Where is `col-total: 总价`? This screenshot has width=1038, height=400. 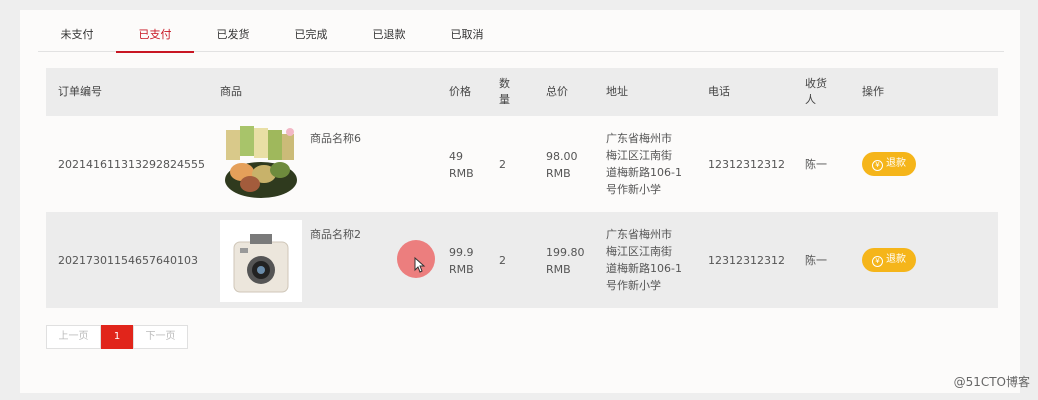 col-total: 总价 is located at coordinates (557, 91).